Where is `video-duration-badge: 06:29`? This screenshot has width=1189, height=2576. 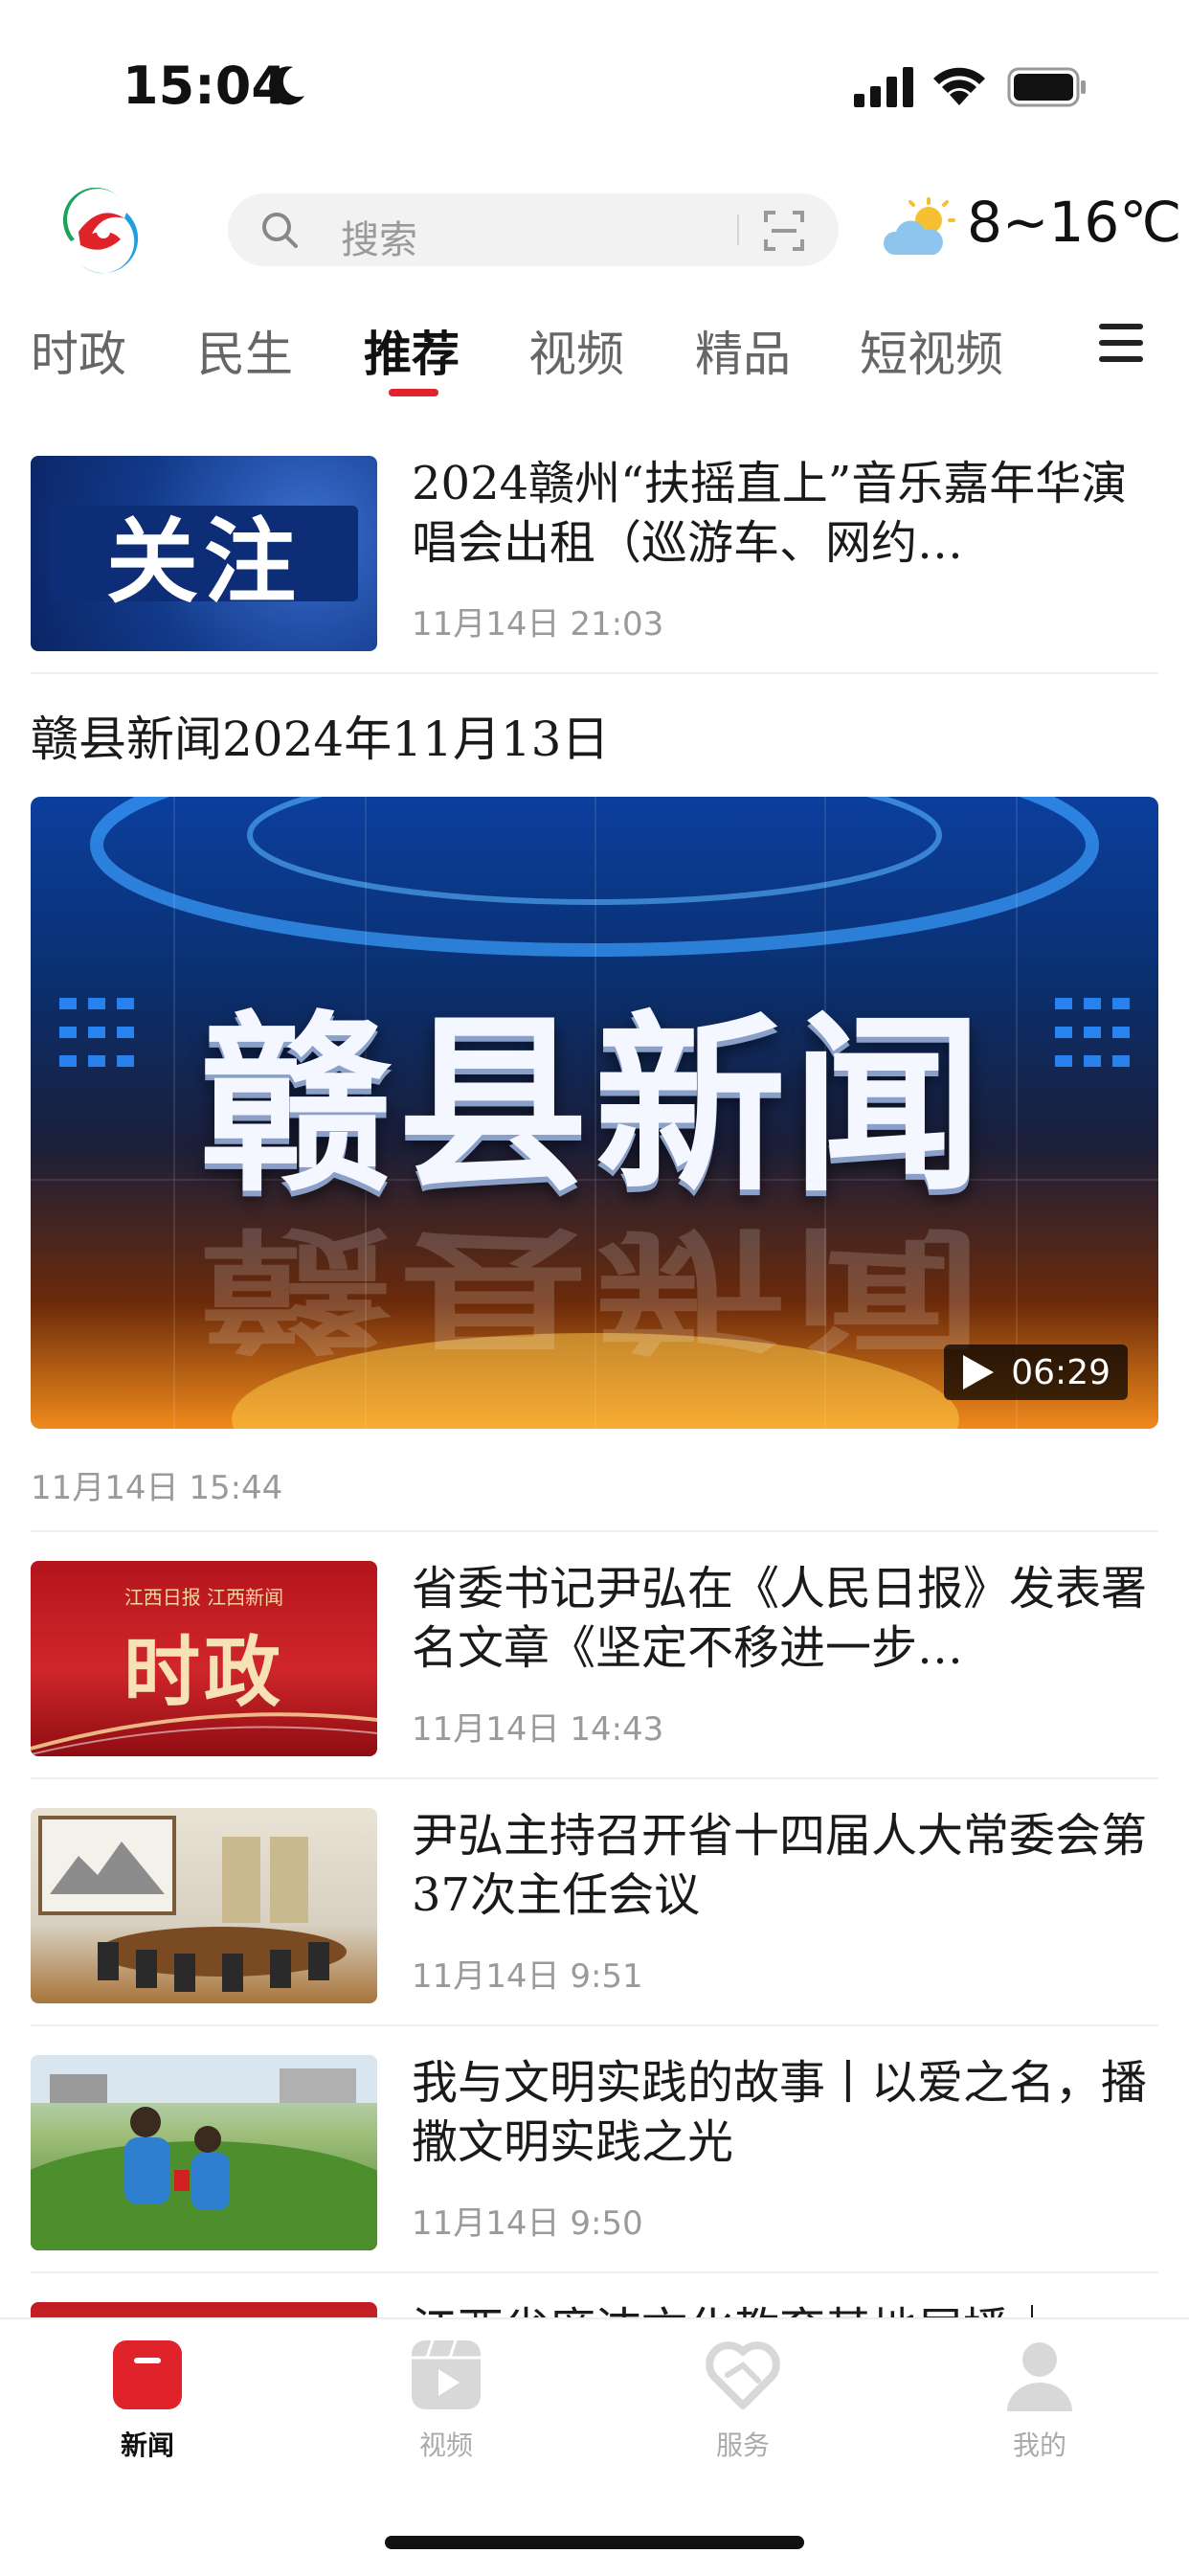
video-duration-badge: 06:29 is located at coordinates (1036, 1372).